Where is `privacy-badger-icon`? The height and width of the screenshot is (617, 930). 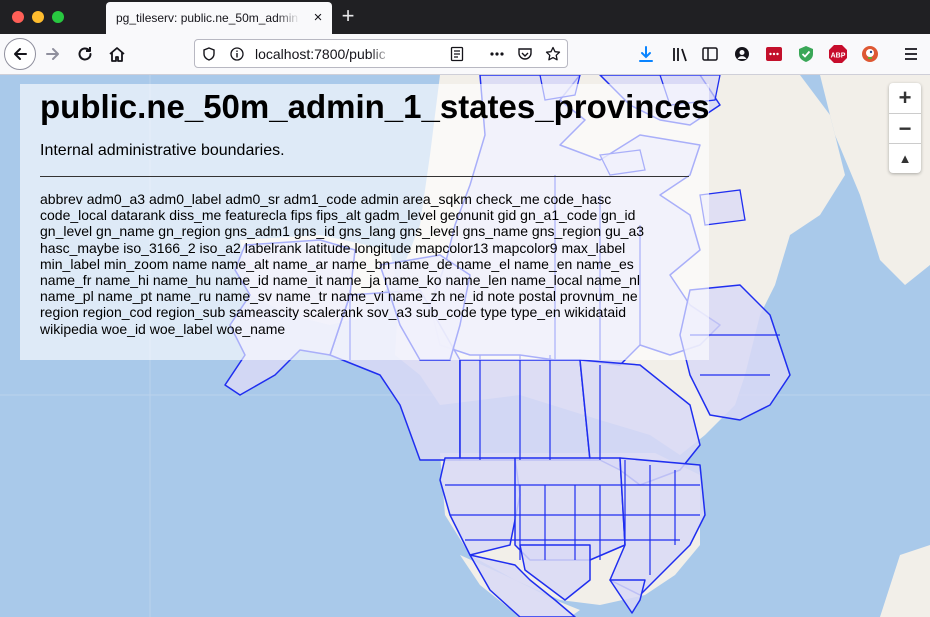
privacy-badger-icon is located at coordinates (806, 54).